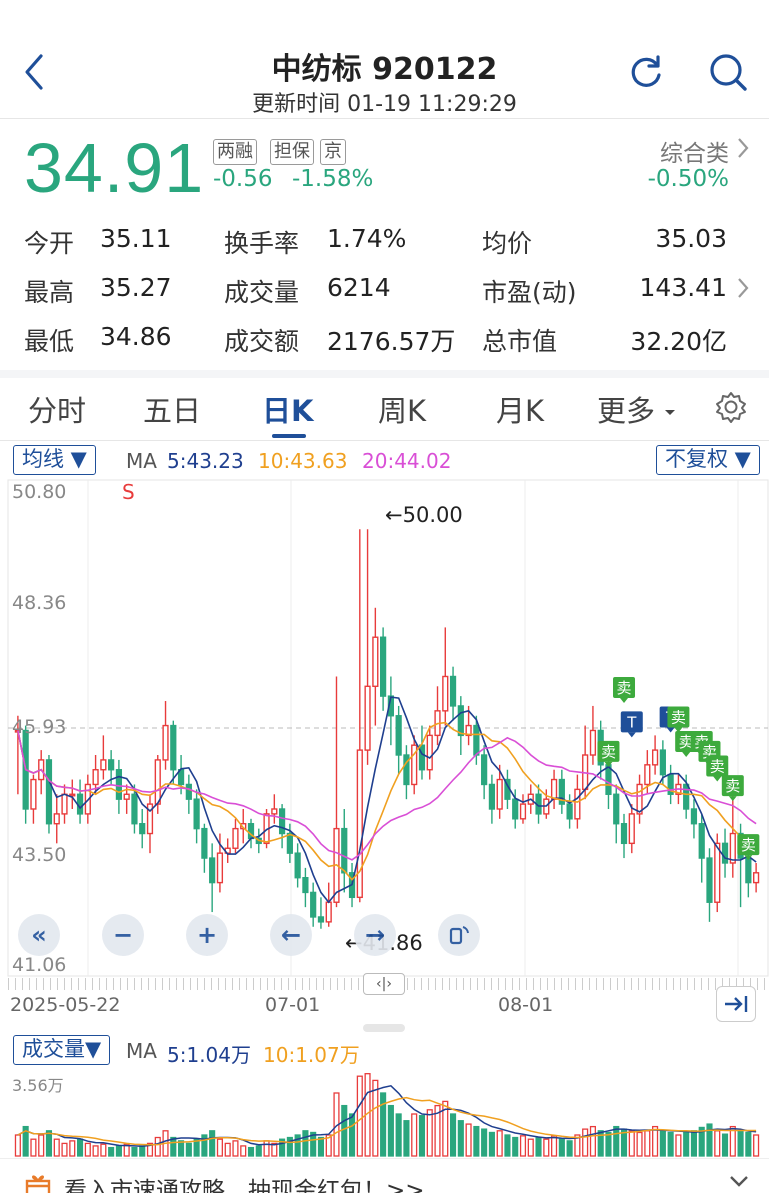  I want to click on search-button, so click(728, 72).